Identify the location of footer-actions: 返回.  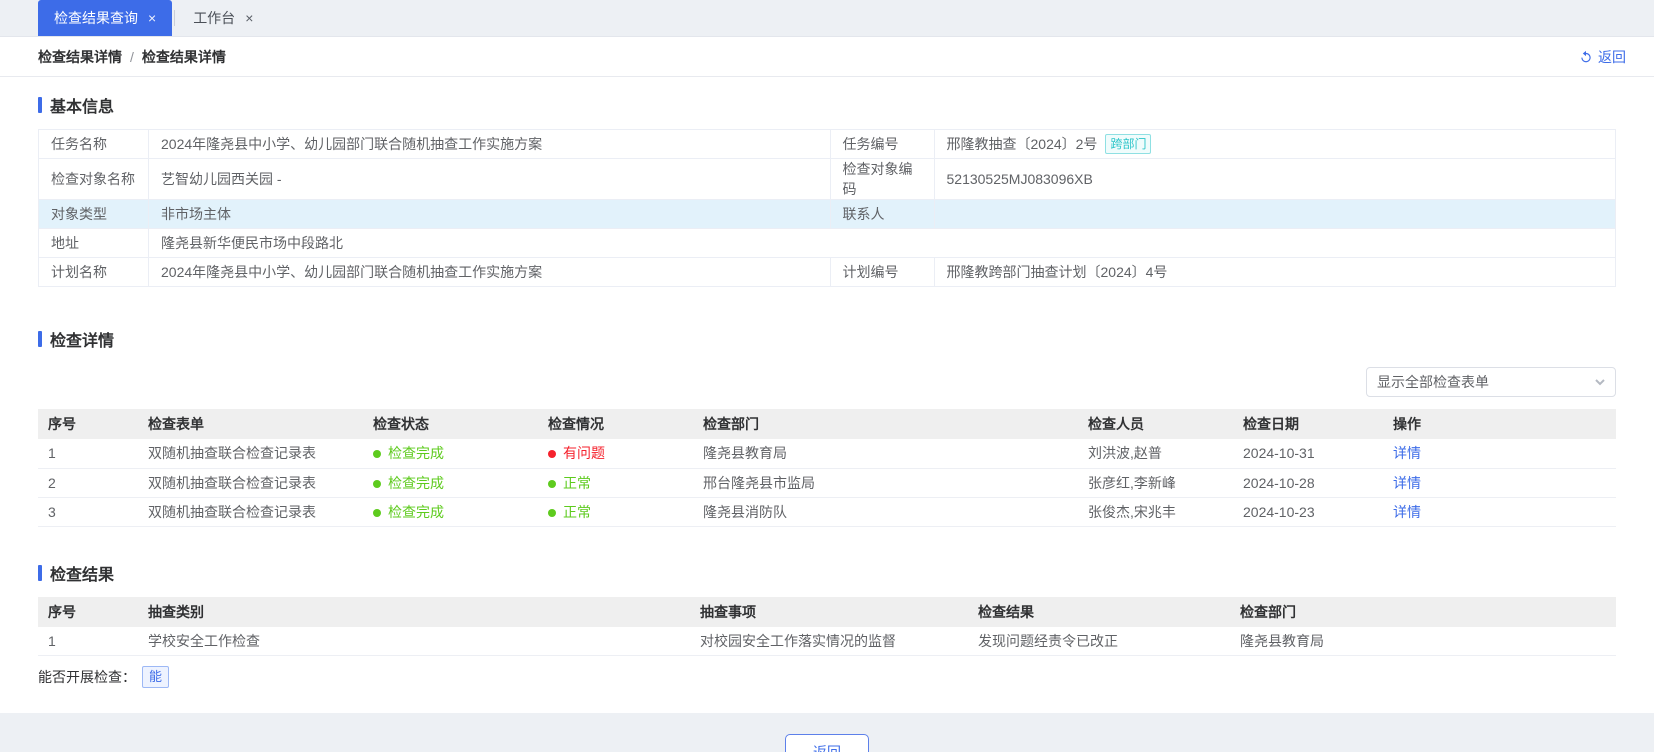
(827, 743).